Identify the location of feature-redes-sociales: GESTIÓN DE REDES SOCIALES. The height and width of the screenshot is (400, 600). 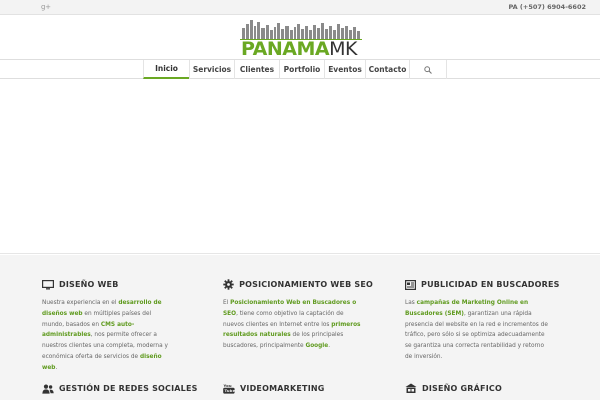
(119, 388).